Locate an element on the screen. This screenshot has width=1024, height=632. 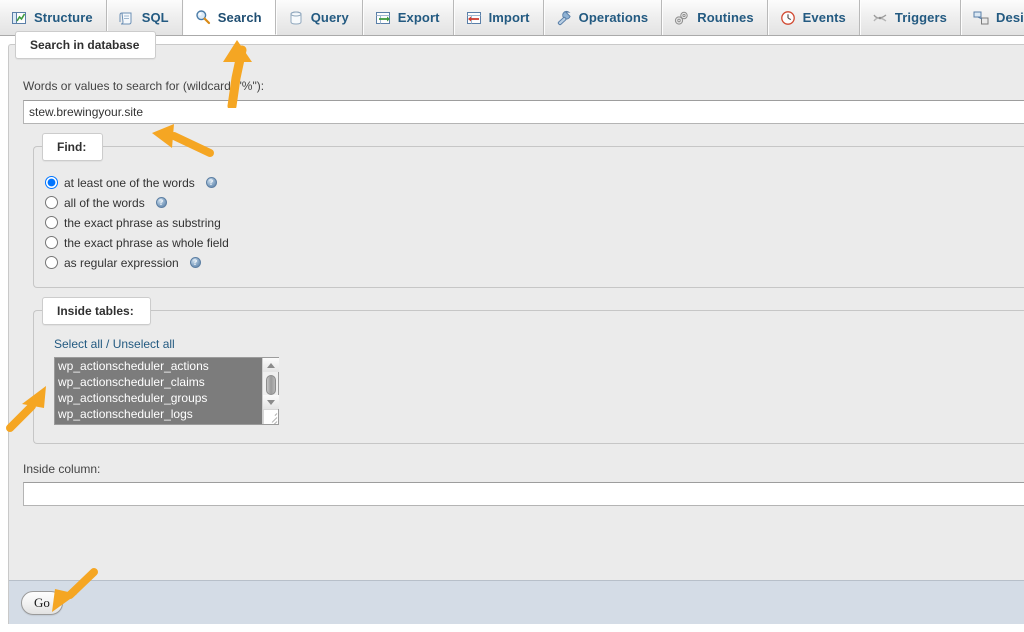
radio-exact-phrase-substring: the exact phrase as substring is located at coordinates (132, 222).